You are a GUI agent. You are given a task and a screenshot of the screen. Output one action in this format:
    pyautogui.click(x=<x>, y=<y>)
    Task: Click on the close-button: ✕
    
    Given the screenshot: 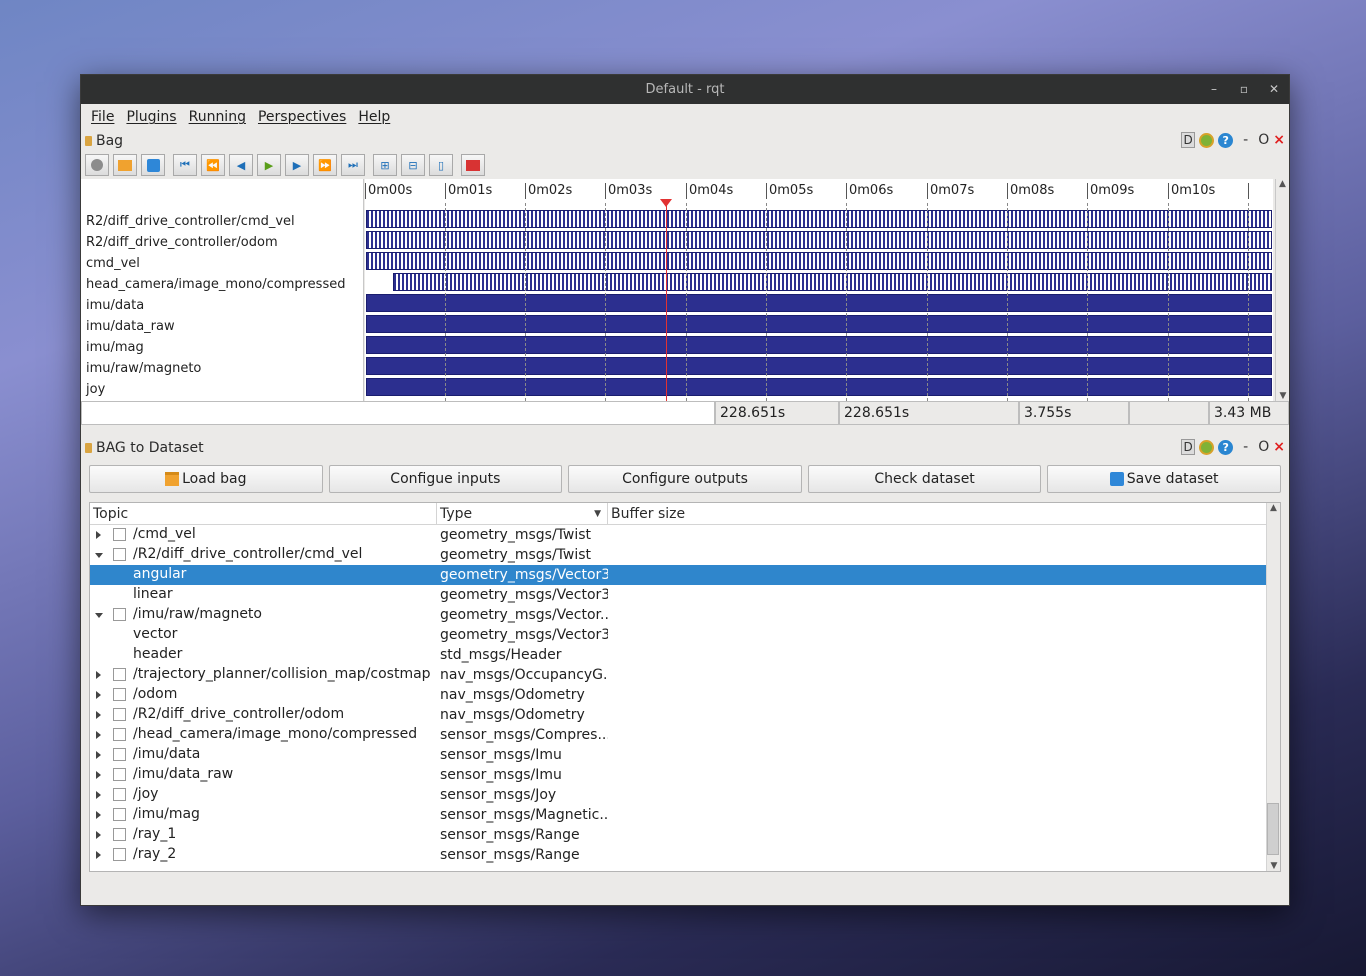 What is the action you would take?
    pyautogui.click(x=1274, y=89)
    